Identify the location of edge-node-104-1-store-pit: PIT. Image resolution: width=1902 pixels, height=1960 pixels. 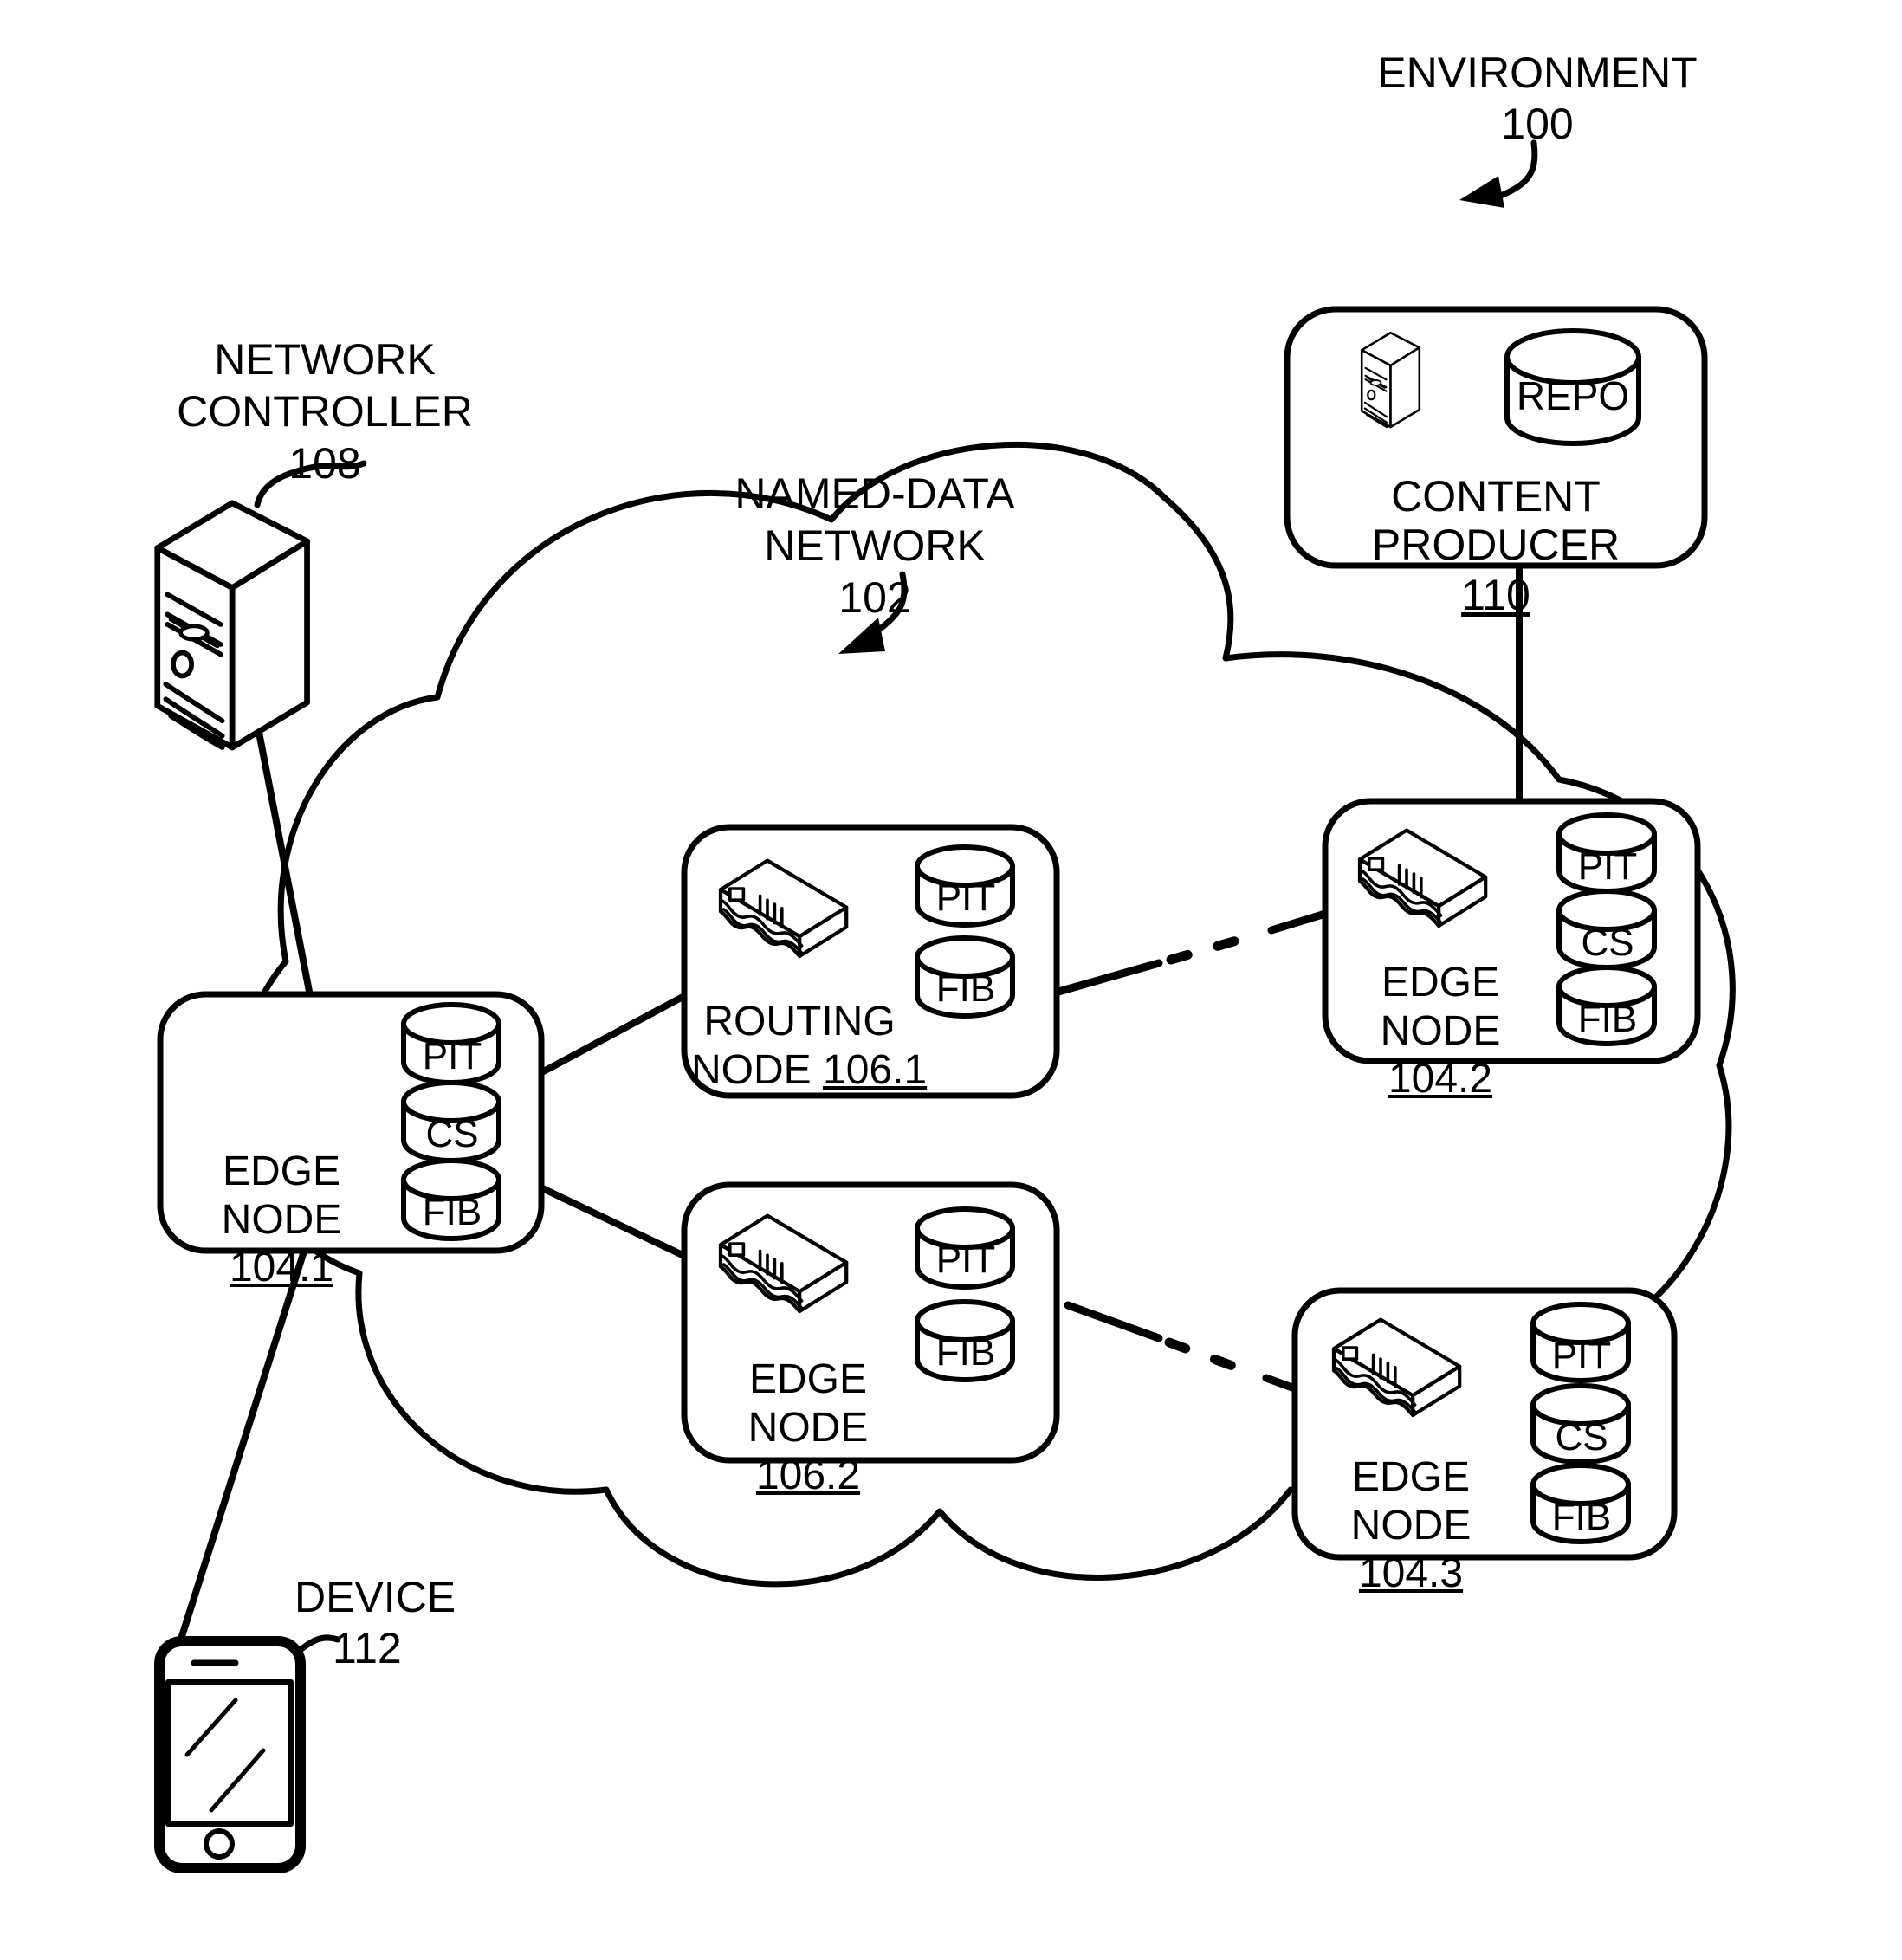
(452, 1056).